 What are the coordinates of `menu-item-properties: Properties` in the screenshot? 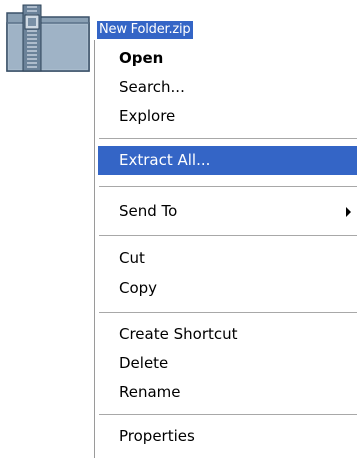 It's located at (227, 436).